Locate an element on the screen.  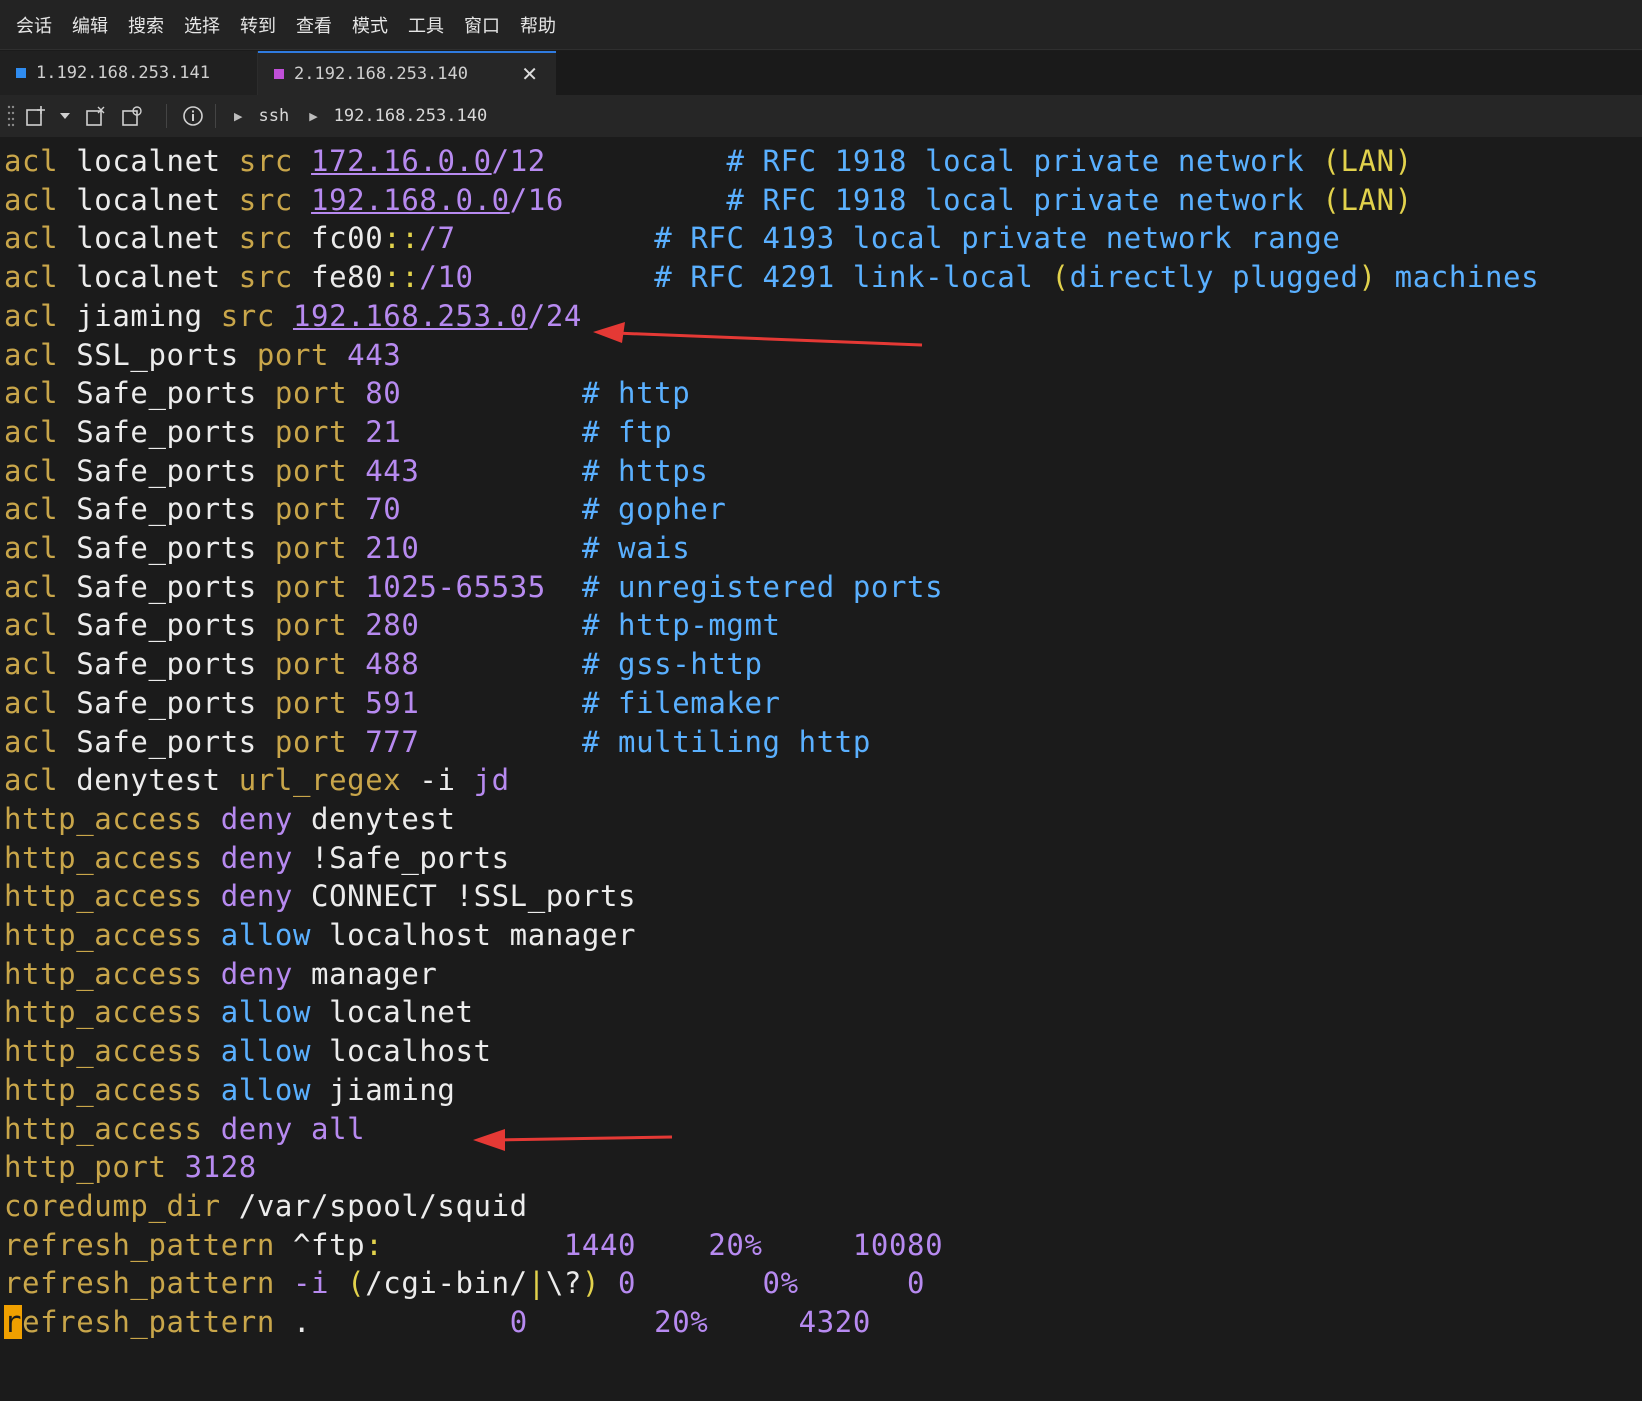
menu-tools: 工具 is located at coordinates (426, 25).